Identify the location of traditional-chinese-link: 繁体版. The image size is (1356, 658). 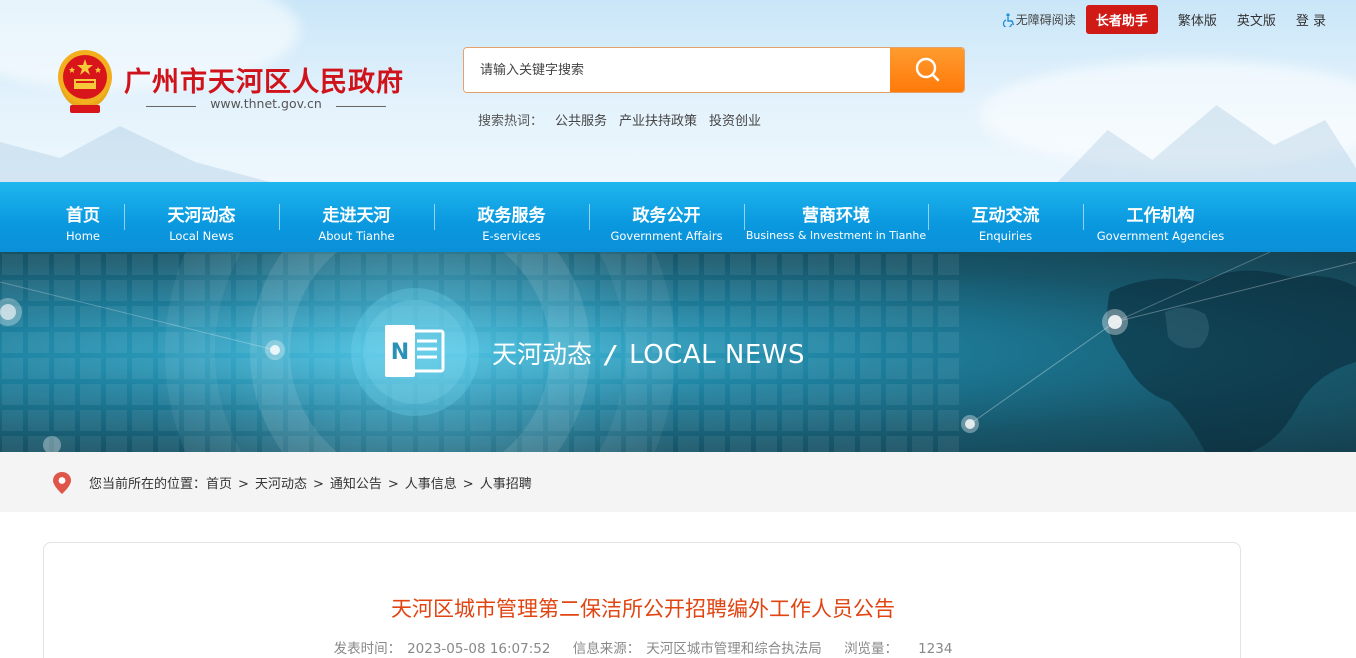
(1197, 19).